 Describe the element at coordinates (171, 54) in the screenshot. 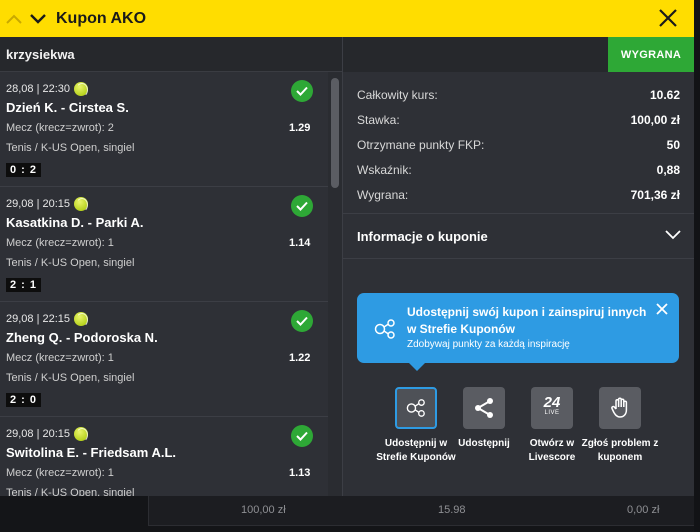

I see `username: krzysiekwa` at that location.